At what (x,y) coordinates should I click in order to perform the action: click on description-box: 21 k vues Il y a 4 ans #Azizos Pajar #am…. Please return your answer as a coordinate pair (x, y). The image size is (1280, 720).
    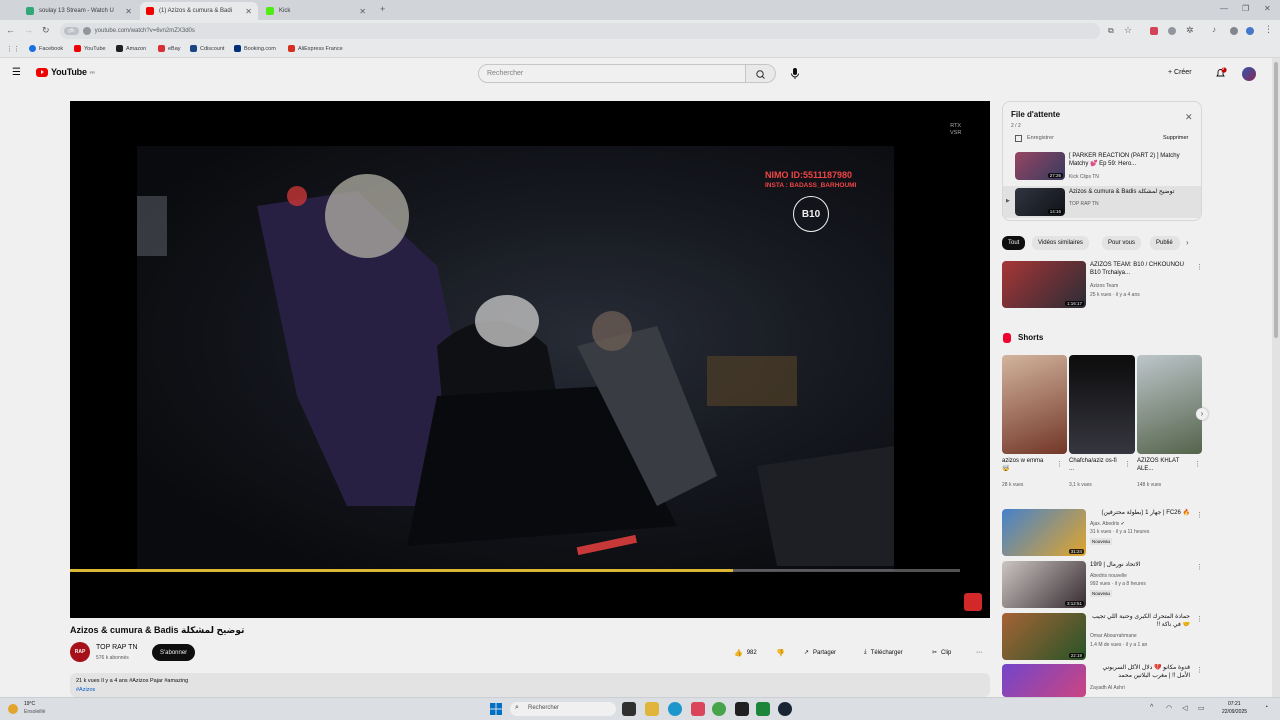
    Looking at the image, I should click on (530, 685).